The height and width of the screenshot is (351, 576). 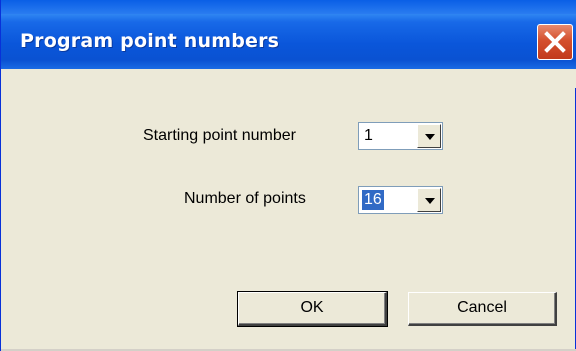 What do you see at coordinates (150, 41) in the screenshot?
I see `window-title: Program point numbers` at bounding box center [150, 41].